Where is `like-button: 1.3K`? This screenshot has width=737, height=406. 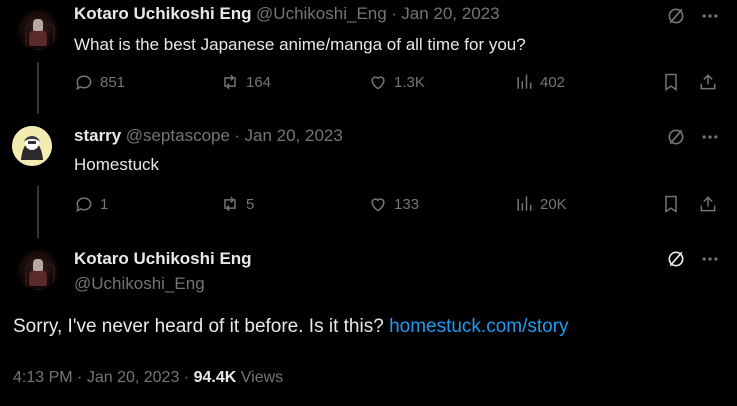
like-button: 1.3K is located at coordinates (396, 82).